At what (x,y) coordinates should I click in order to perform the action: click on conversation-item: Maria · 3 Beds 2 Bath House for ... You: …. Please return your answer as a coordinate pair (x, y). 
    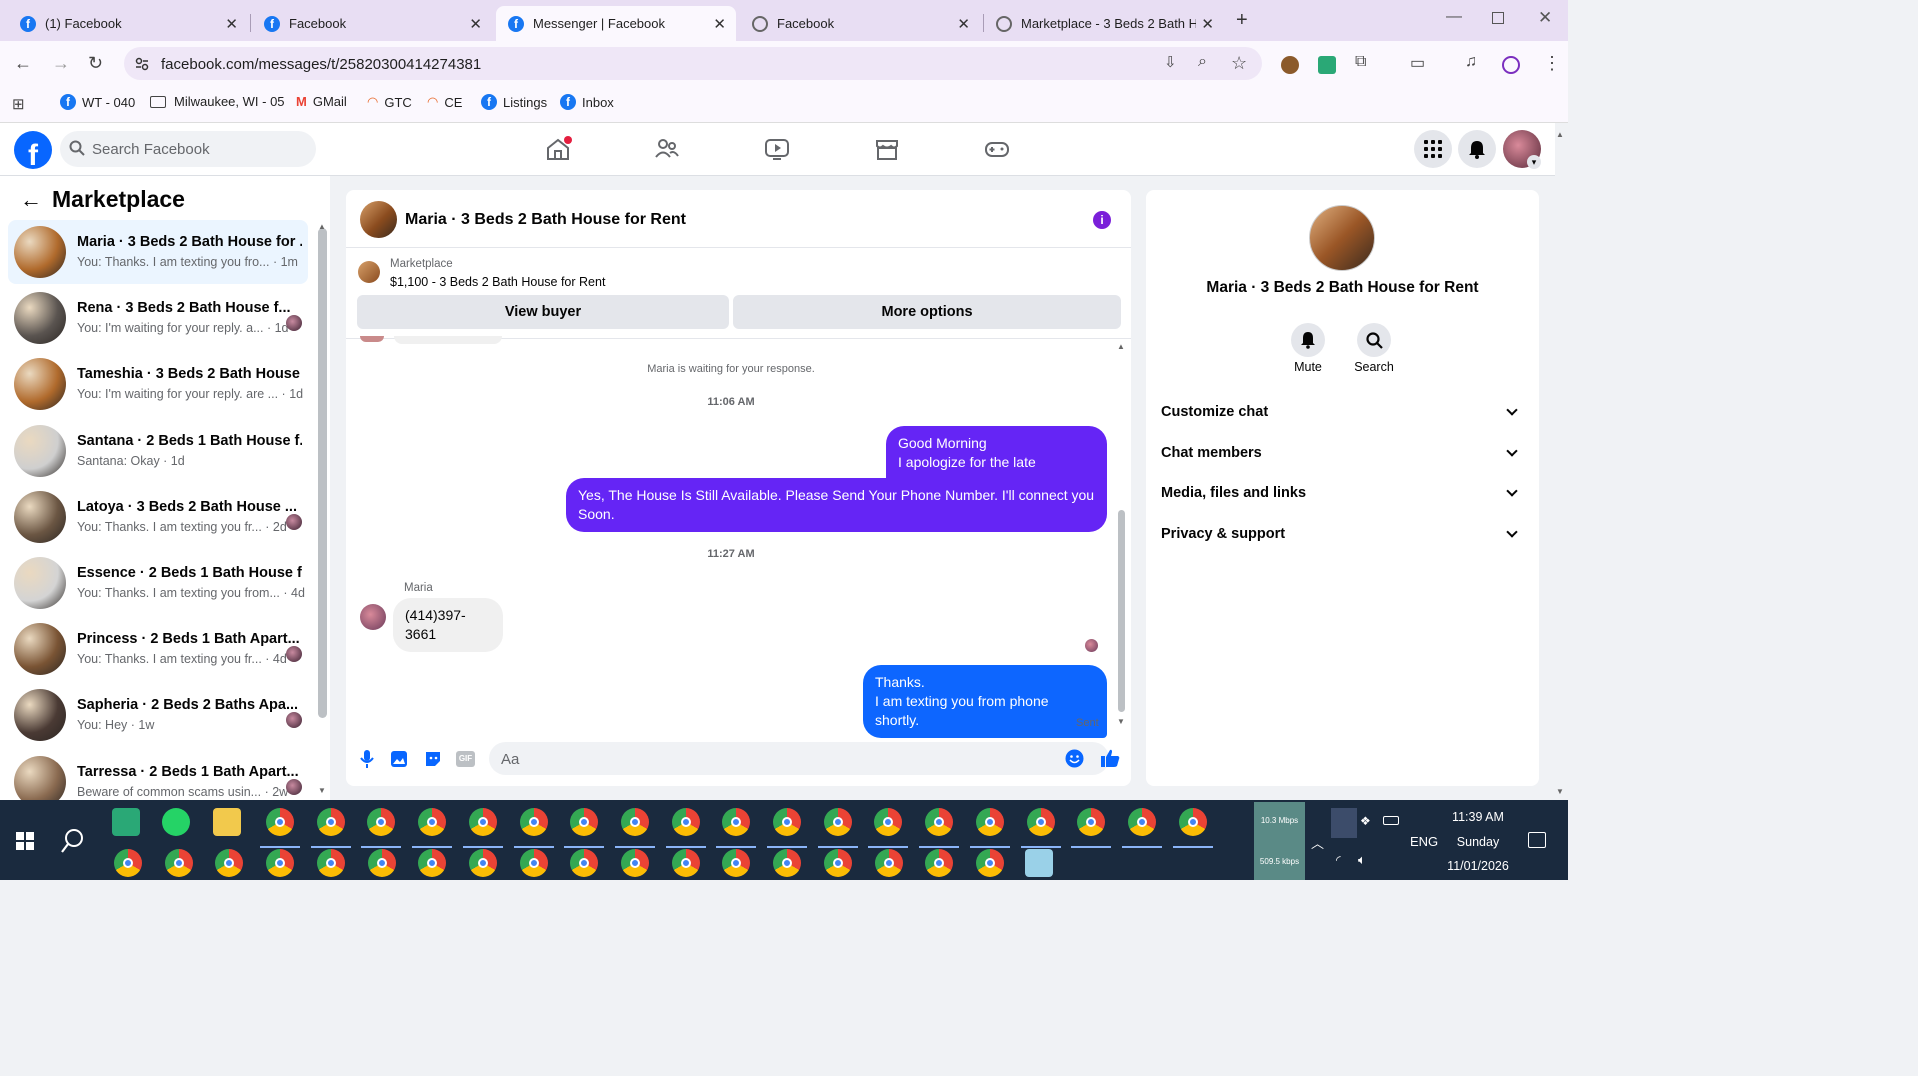
    Looking at the image, I should click on (158, 252).